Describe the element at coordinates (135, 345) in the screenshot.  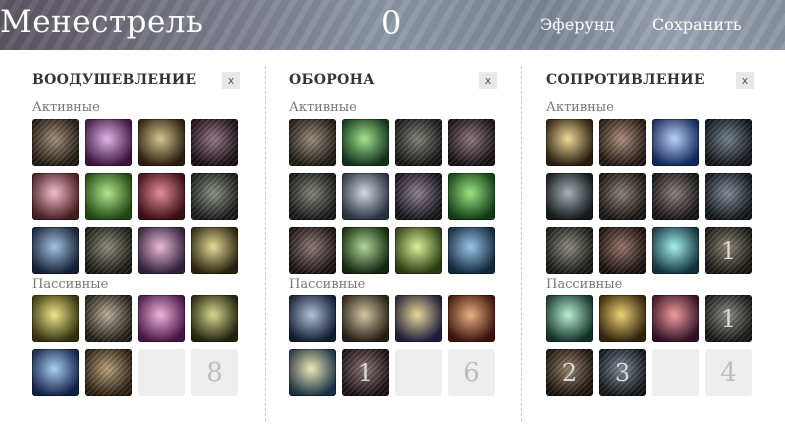
I see `passive-grid: 8` at that location.